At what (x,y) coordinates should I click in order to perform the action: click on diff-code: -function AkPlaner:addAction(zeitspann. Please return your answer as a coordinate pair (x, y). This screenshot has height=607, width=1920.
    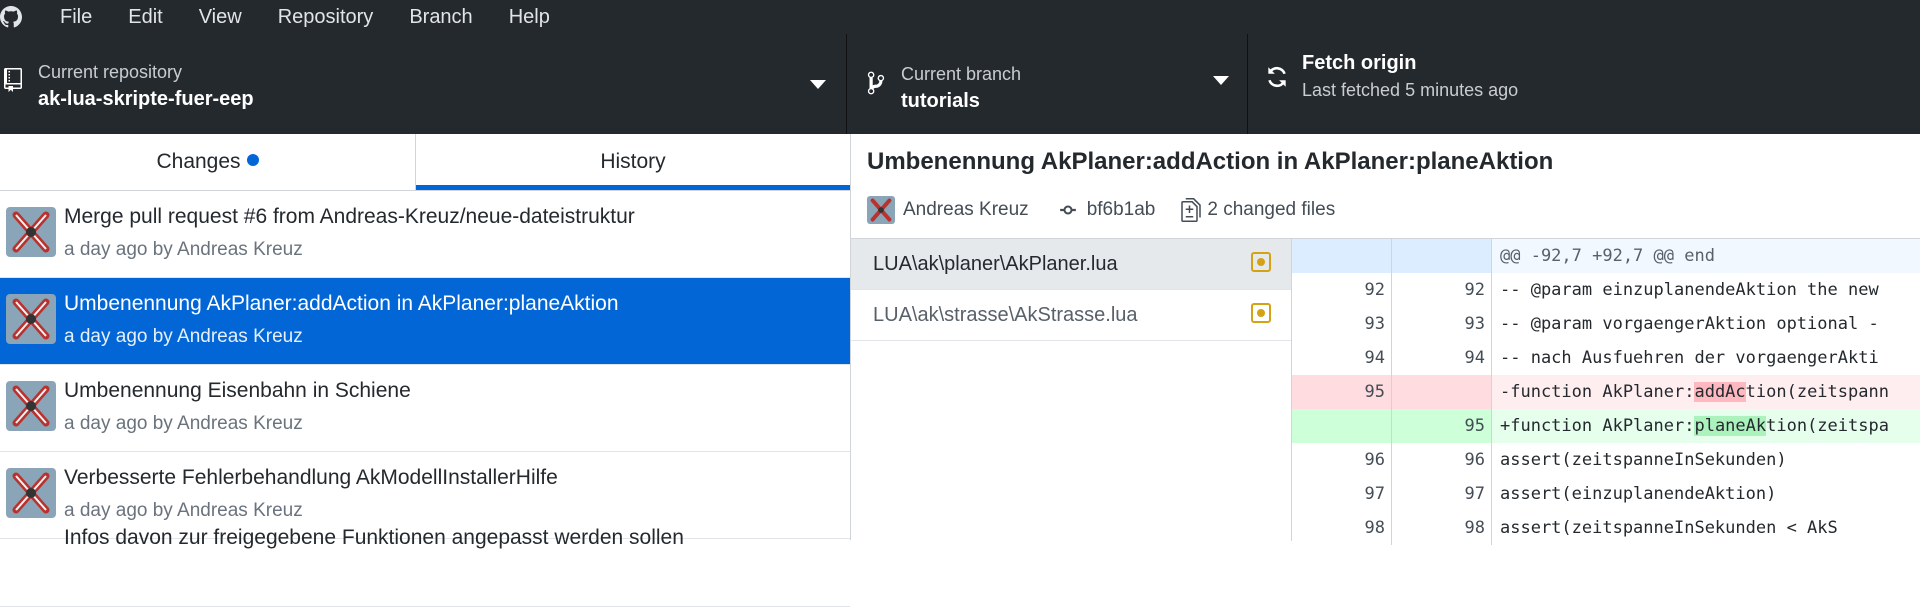
    Looking at the image, I should click on (1694, 392).